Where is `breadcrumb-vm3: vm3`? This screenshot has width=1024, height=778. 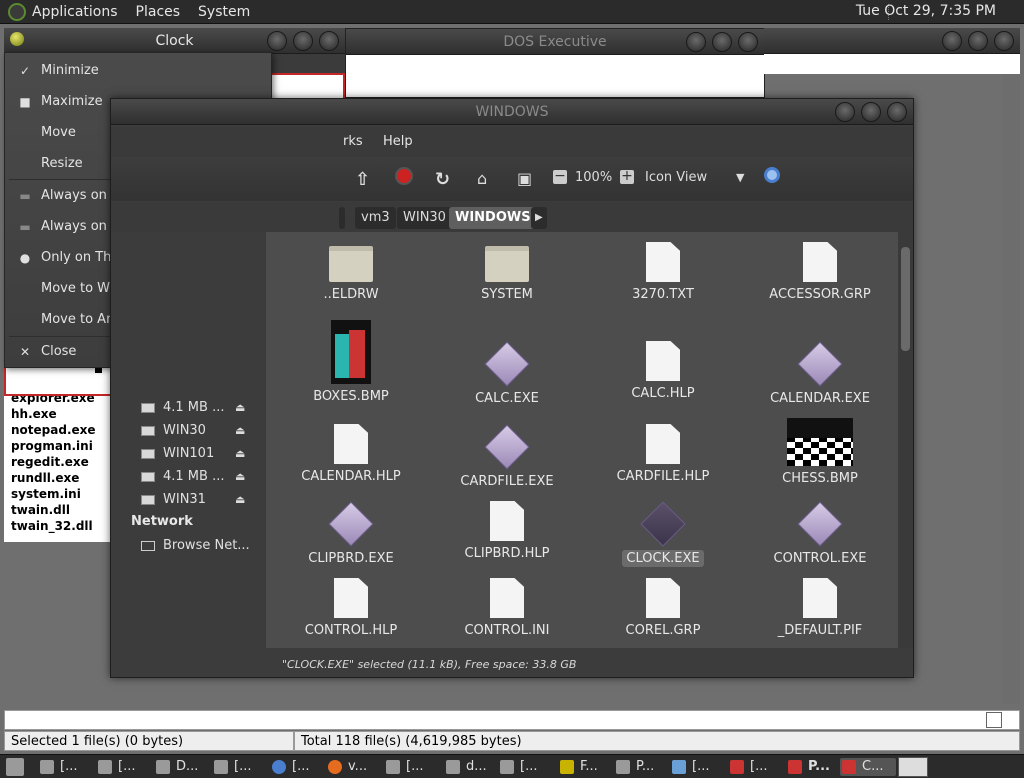
breadcrumb-vm3: vm3 is located at coordinates (375, 218).